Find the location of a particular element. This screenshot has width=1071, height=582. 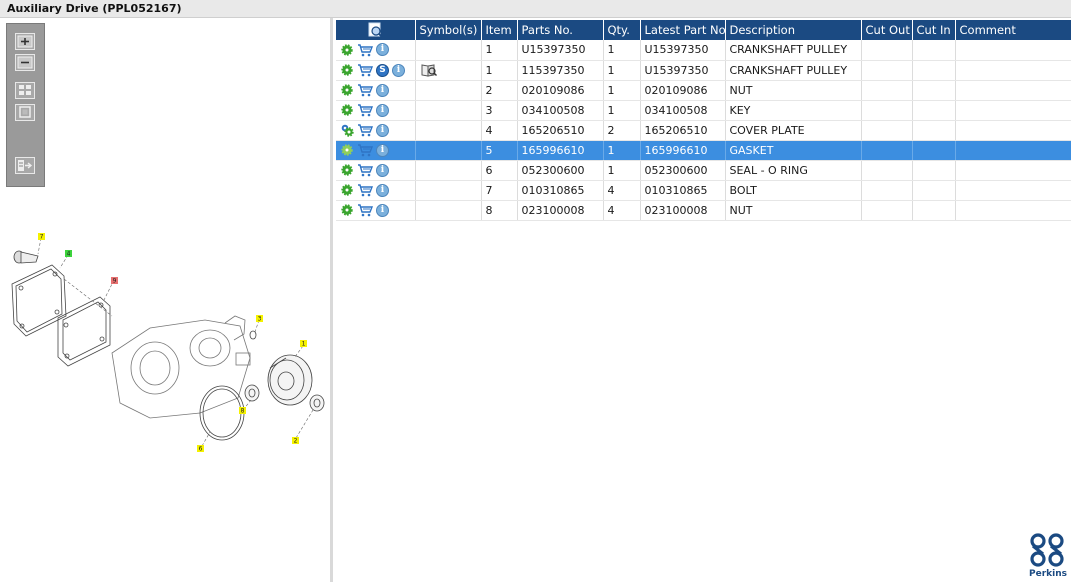

cell-latest-part-no: 165996610 is located at coordinates (683, 150).